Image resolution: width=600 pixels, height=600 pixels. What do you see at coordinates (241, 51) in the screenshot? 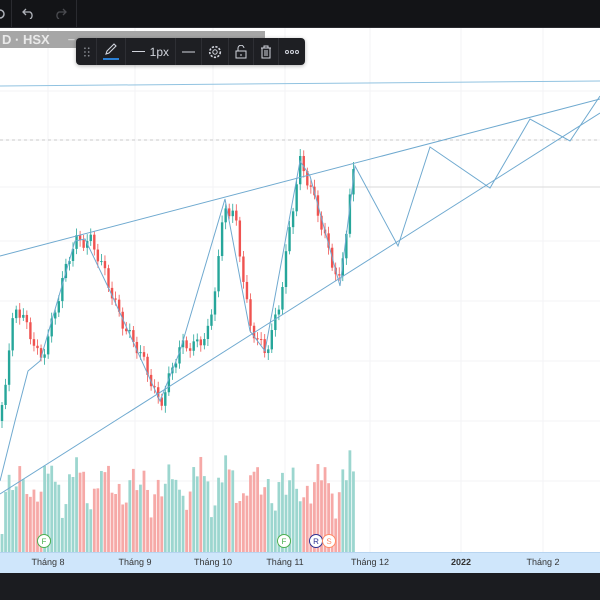
I see `padlock-icon` at bounding box center [241, 51].